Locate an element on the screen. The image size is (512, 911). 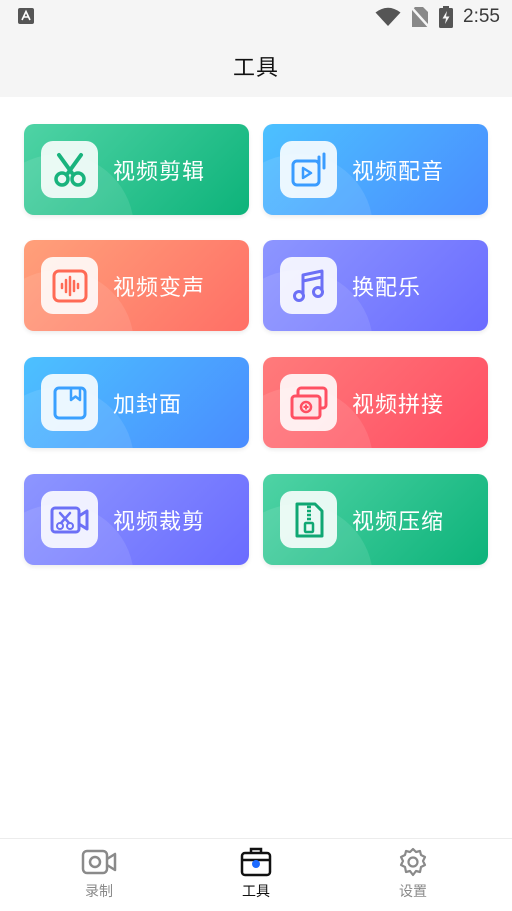
tool-label: 视频拼接 is located at coordinates (398, 405).